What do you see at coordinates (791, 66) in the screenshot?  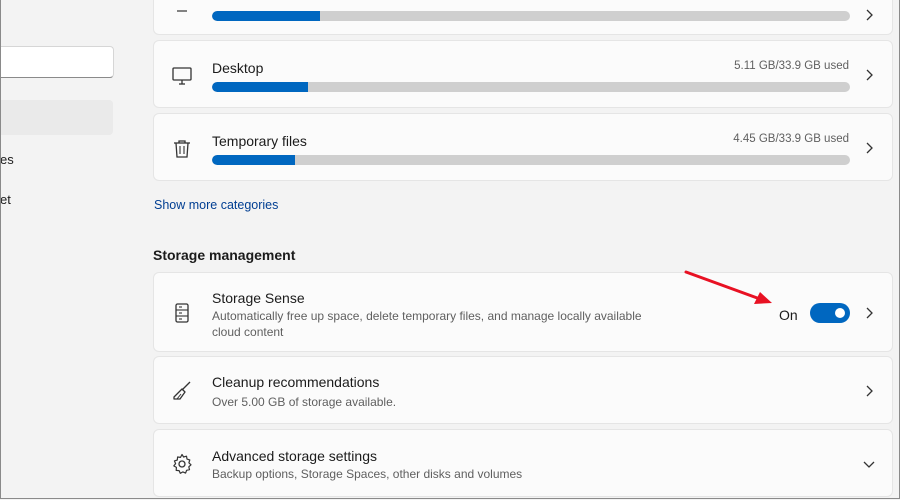 I see `category-usage: 5.11 GB/33.9 GB used` at bounding box center [791, 66].